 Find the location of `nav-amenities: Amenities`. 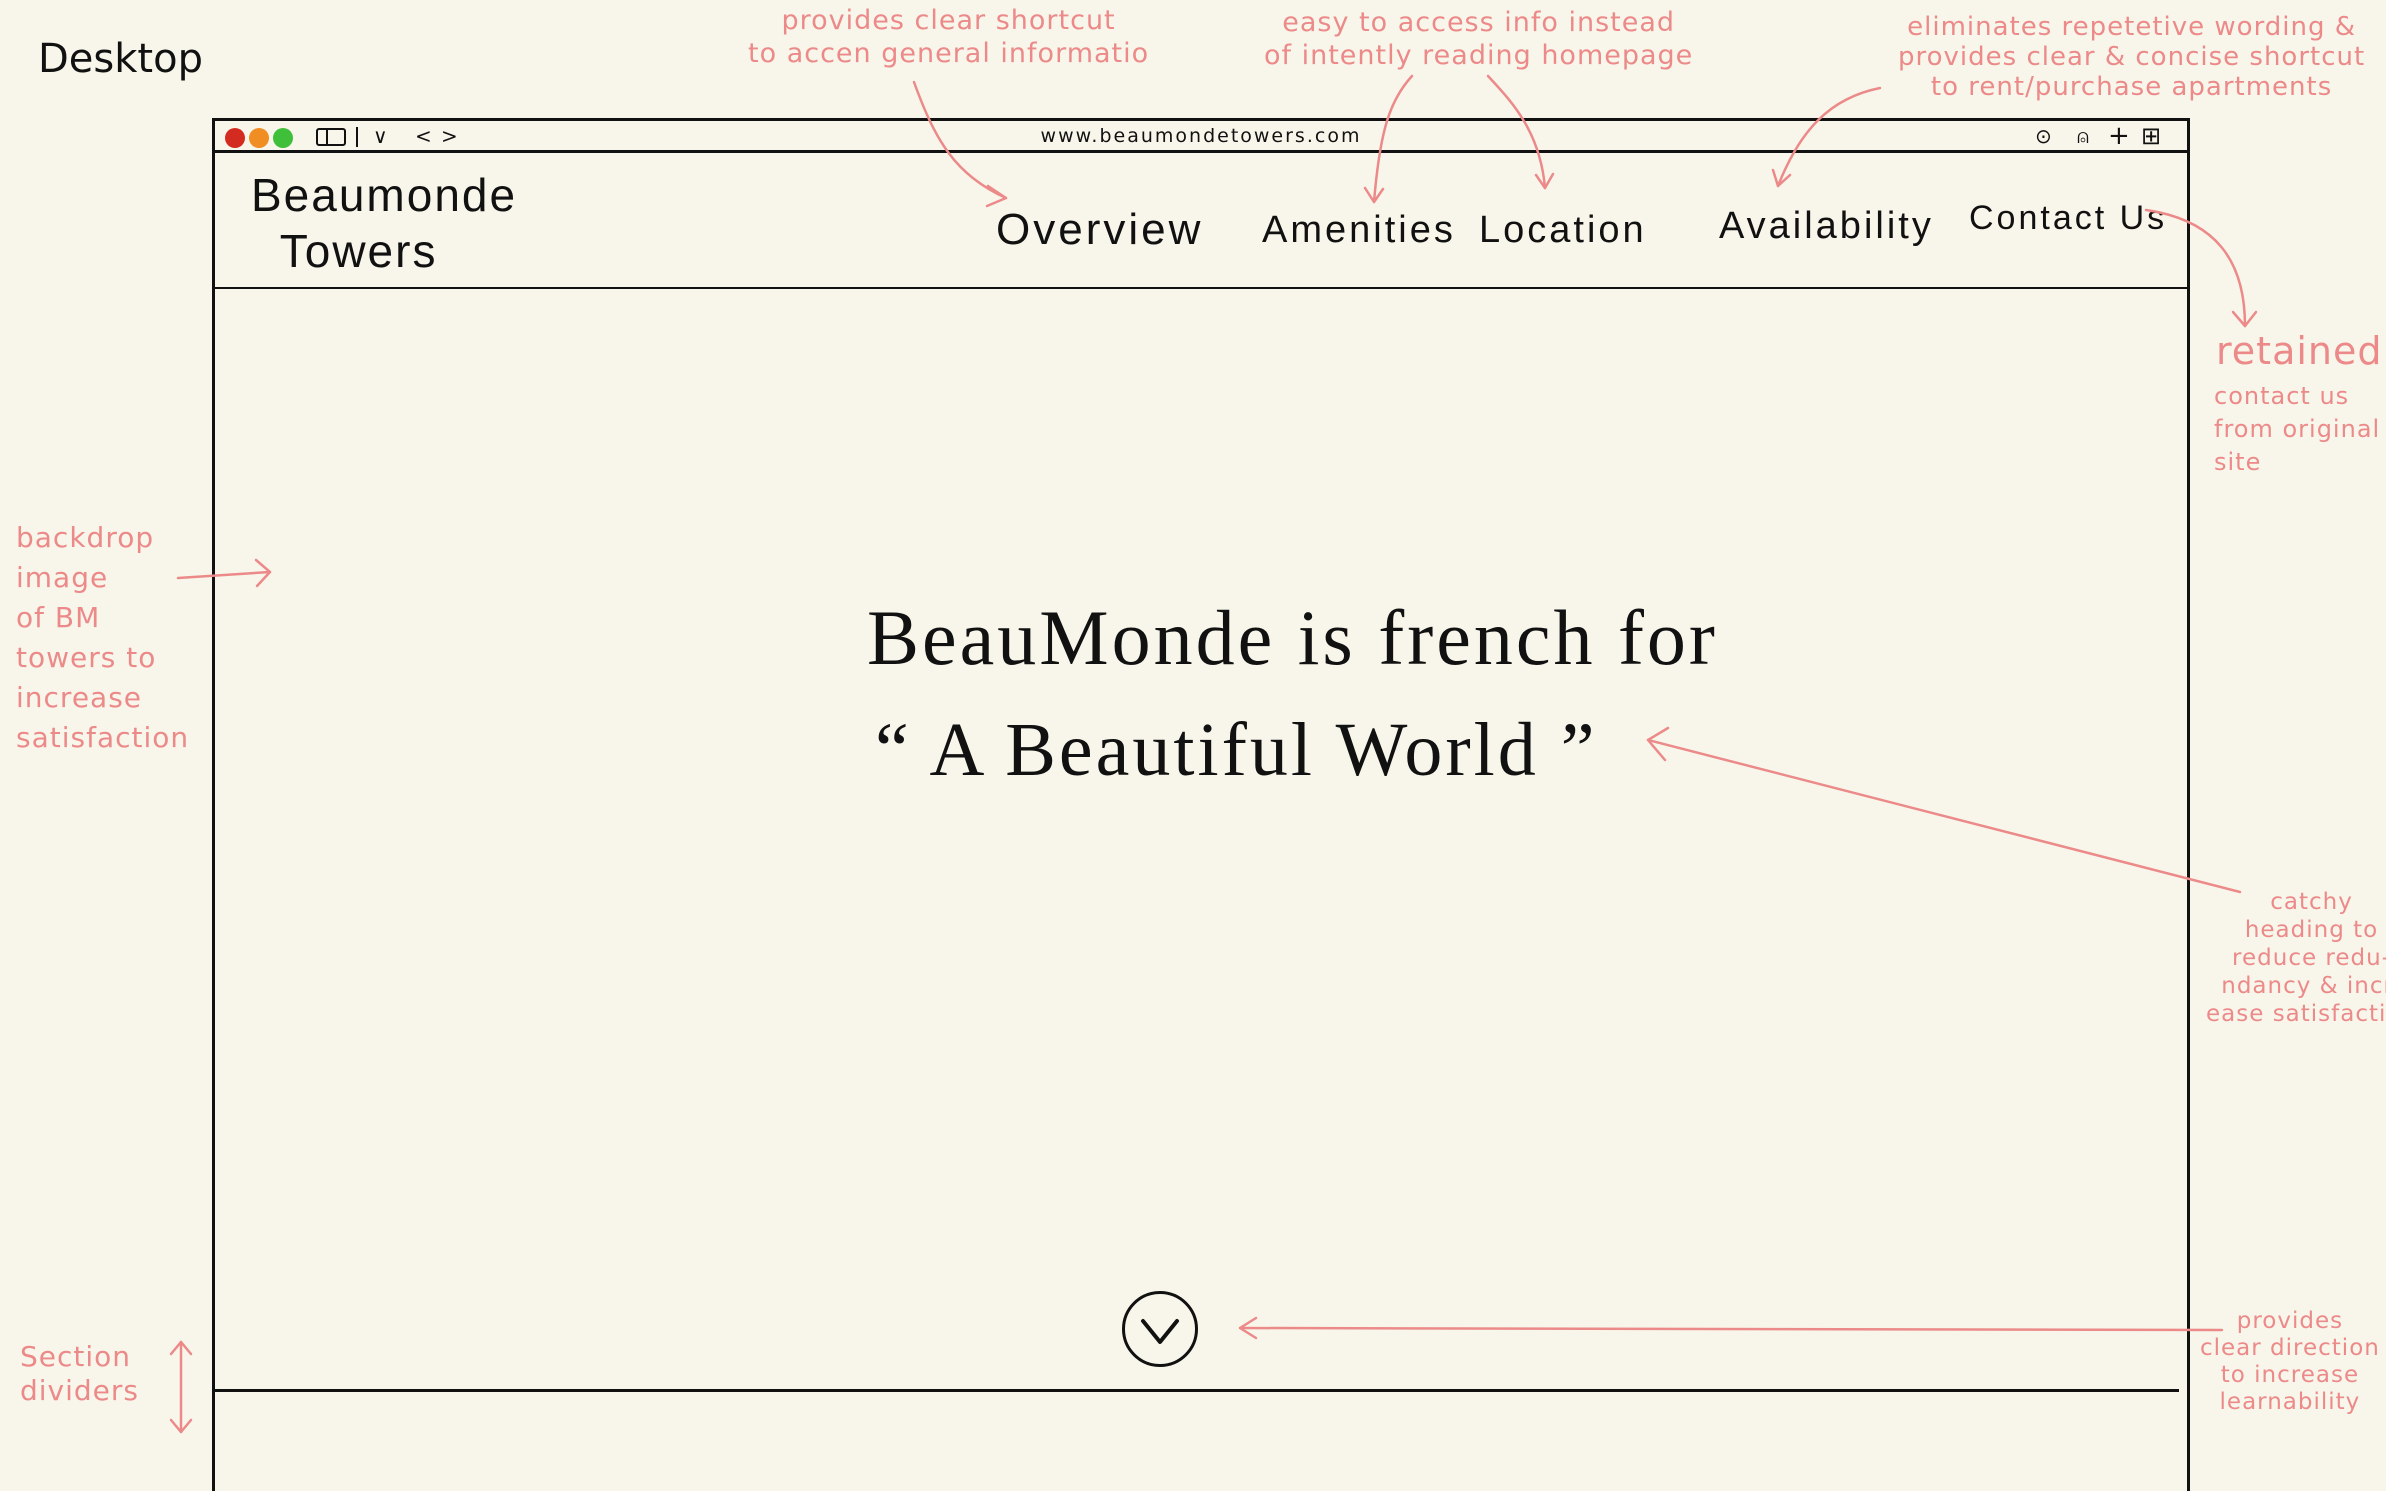

nav-amenities: Amenities is located at coordinates (1359, 230).